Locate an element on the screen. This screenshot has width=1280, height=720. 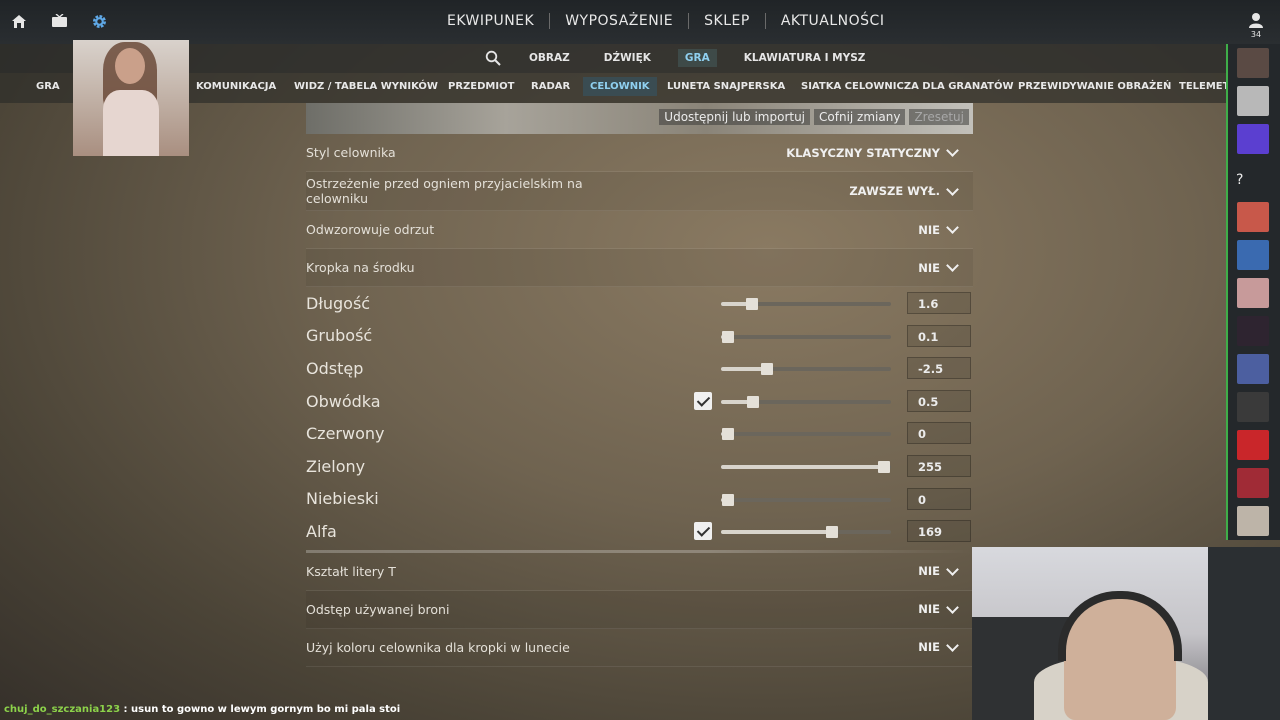
blue-value-field: 0 is located at coordinates (939, 498).